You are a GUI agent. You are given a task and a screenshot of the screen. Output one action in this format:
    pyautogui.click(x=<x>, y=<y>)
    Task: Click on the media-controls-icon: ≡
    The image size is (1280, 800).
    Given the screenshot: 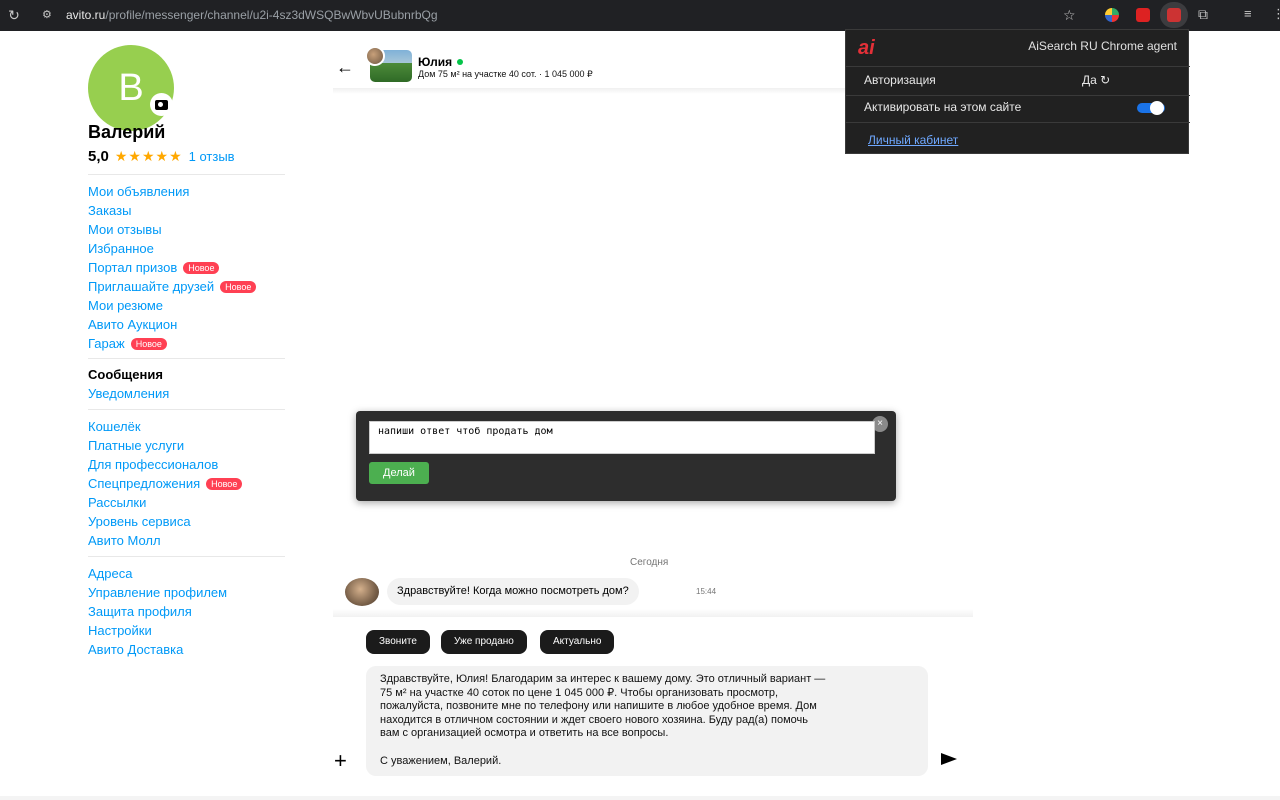 What is the action you would take?
    pyautogui.click(x=1248, y=13)
    